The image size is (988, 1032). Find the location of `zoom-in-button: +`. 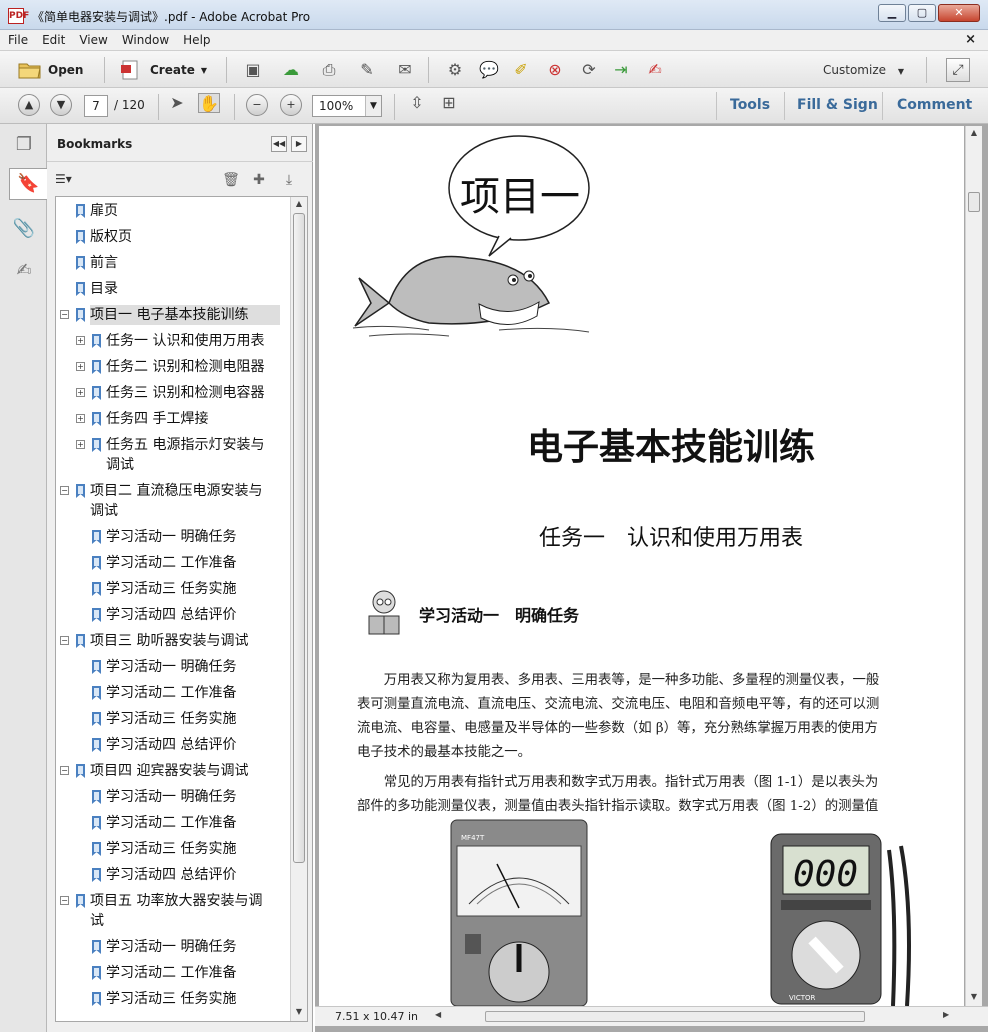

zoom-in-button: + is located at coordinates (291, 105).